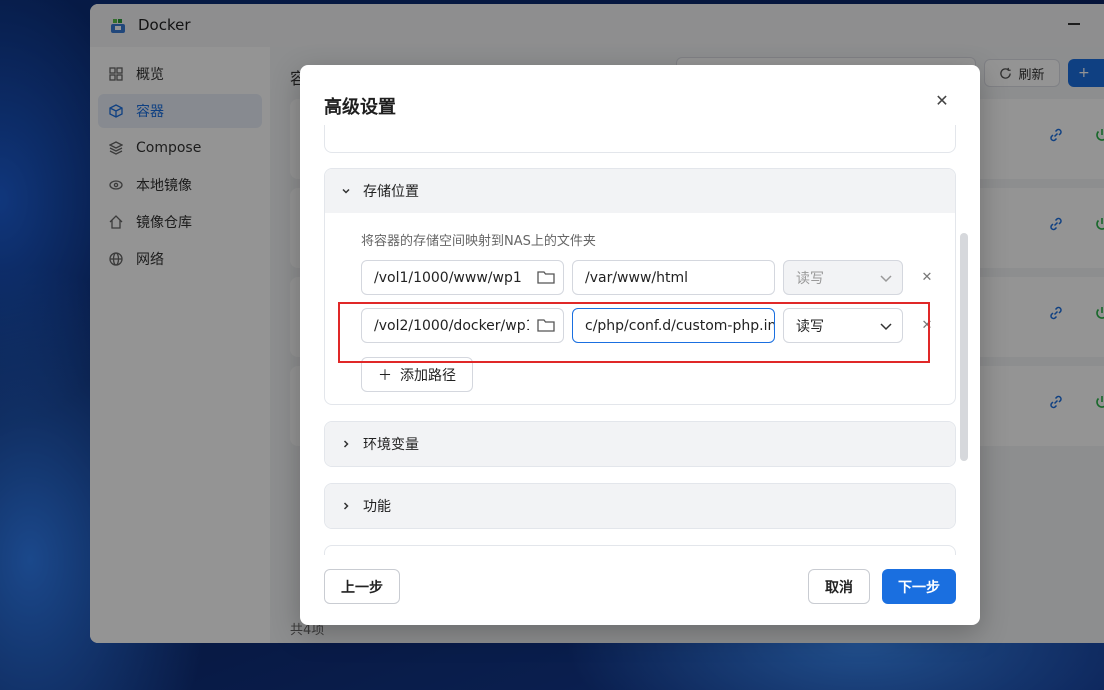 The width and height of the screenshot is (1104, 690). I want to click on plus-icon: ＋, so click(385, 375).